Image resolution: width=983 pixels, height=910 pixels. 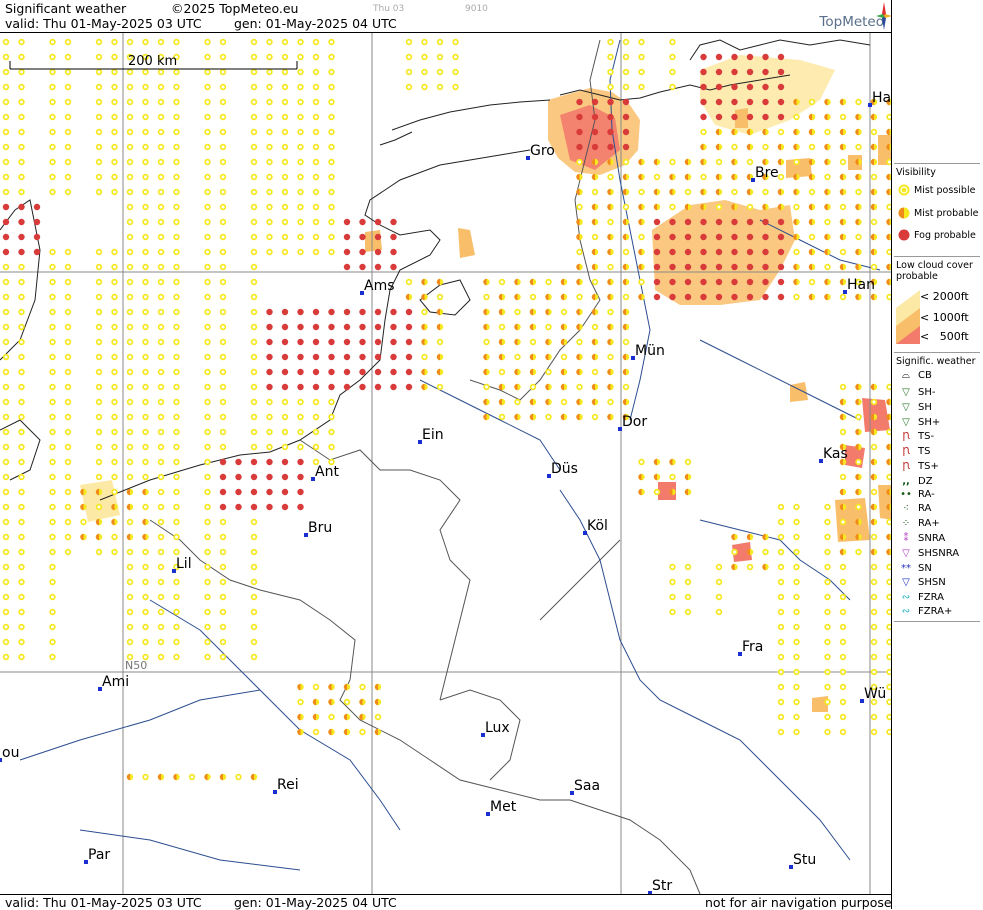 I want to click on legend-wx-sh: SH, so click(x=925, y=407).